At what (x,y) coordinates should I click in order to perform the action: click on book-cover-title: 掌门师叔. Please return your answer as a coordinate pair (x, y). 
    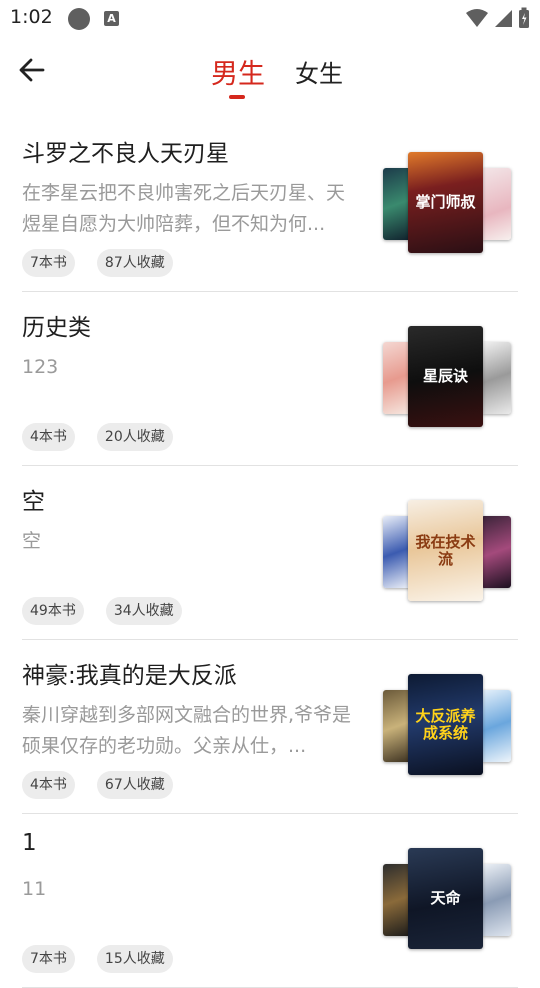
    Looking at the image, I should click on (445, 202).